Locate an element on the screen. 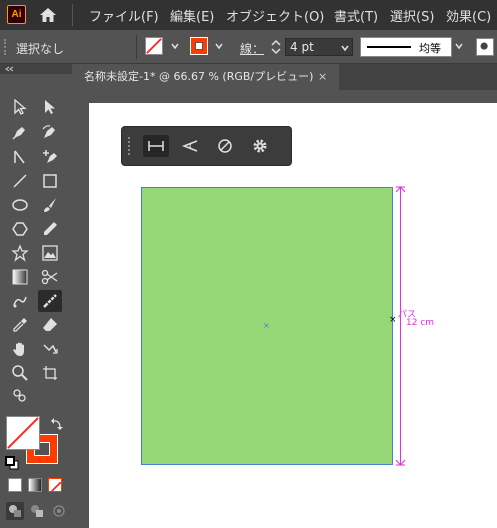 Image resolution: width=497 pixels, height=528 pixels. swap-fill-stroke-icon is located at coordinates (57, 423).